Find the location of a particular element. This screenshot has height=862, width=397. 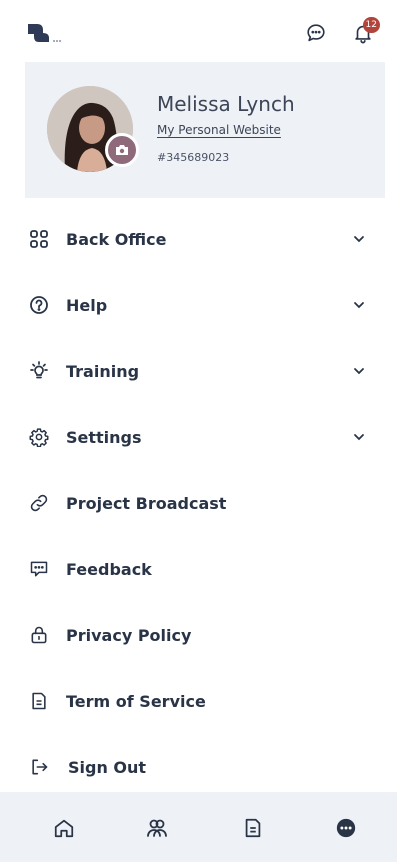

menu-item-project-broadcast: Project Broadcast is located at coordinates (198, 503).